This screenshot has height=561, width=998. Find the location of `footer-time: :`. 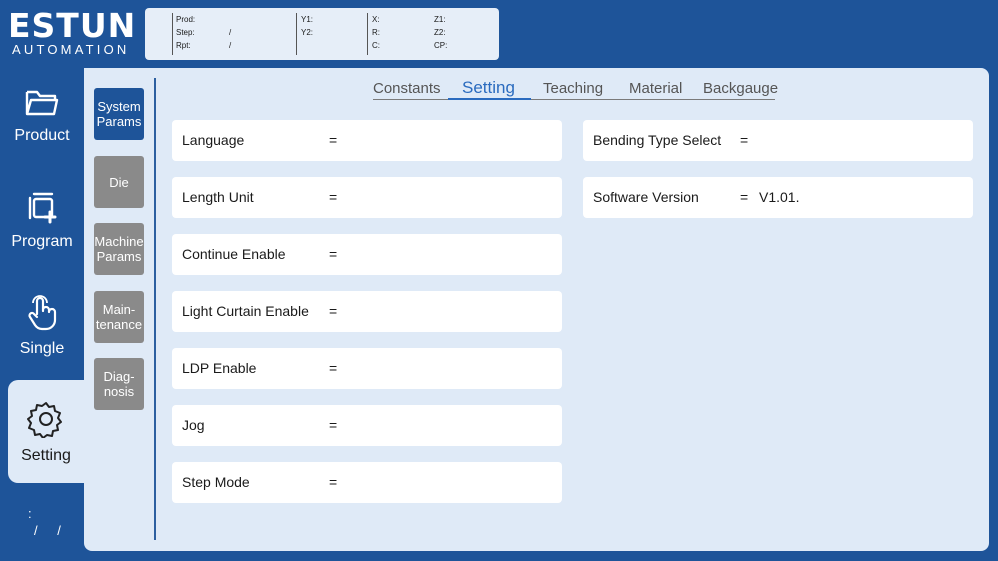

footer-time: : is located at coordinates (30, 513).